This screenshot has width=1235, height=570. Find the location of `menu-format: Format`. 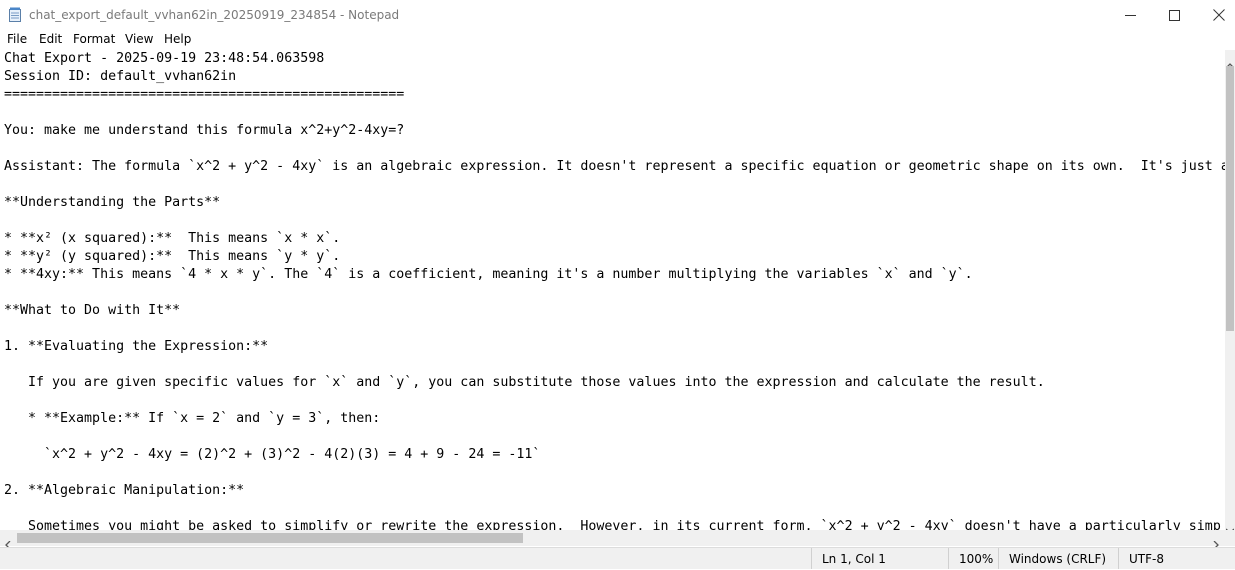

menu-format: Format is located at coordinates (94, 39).